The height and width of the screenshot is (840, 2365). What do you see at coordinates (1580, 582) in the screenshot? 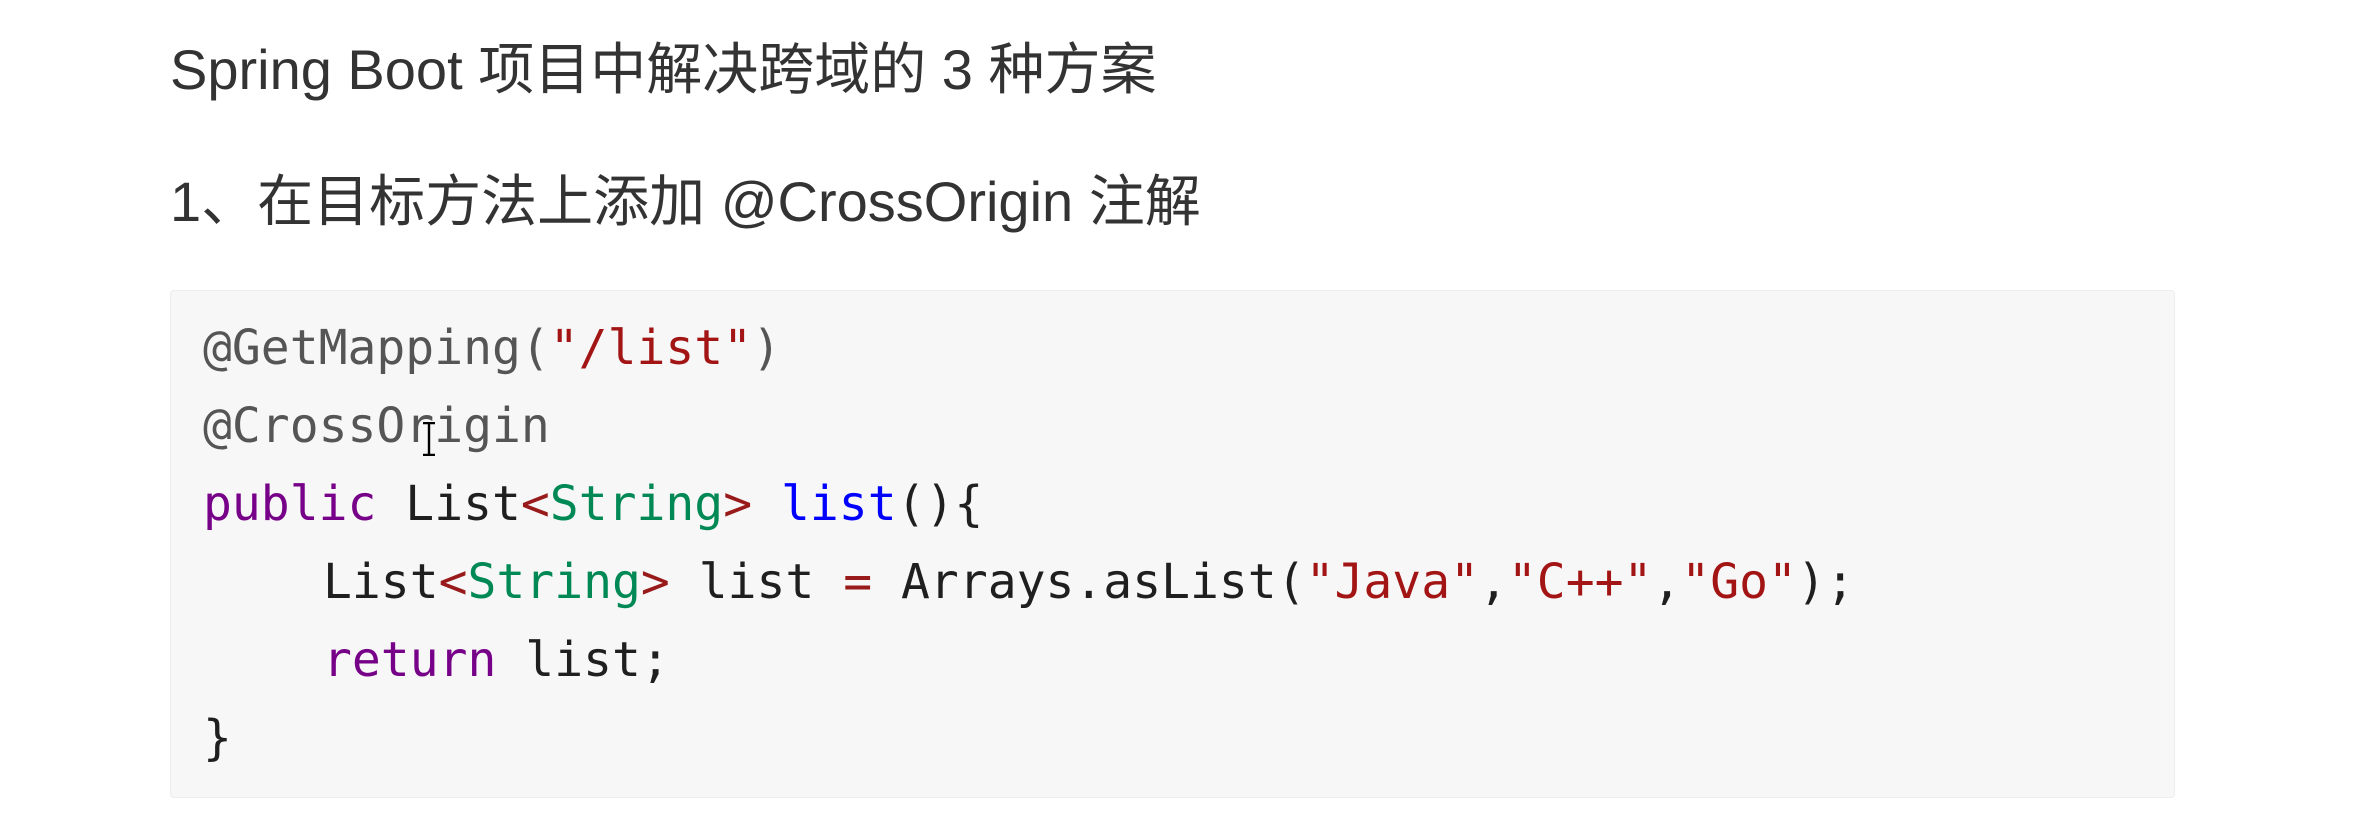
I see `string-token: "C++"` at bounding box center [1580, 582].